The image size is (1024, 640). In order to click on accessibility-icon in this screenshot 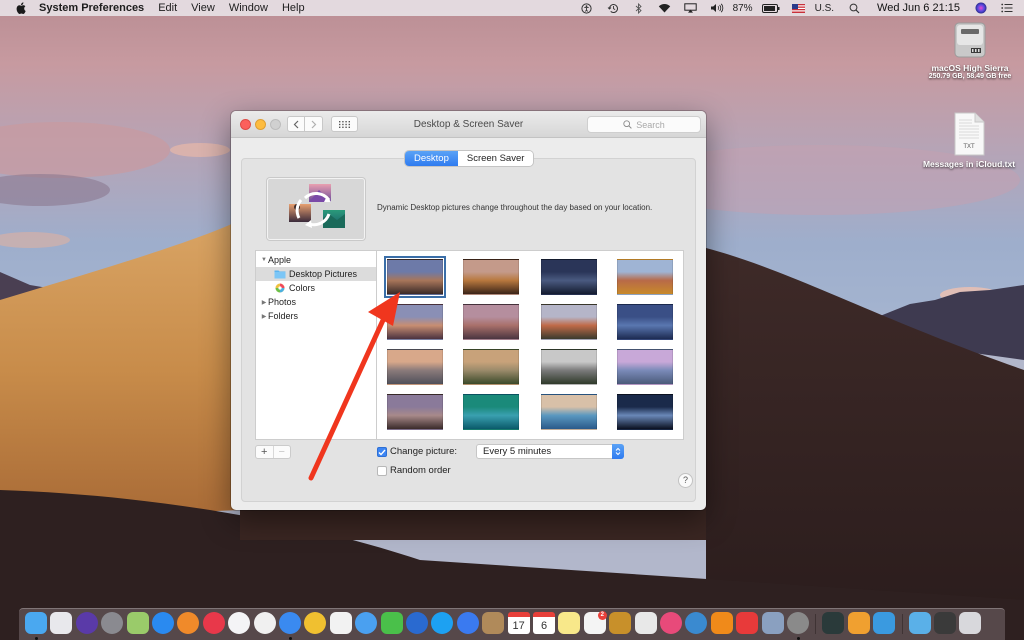, I will do `click(587, 8)`.